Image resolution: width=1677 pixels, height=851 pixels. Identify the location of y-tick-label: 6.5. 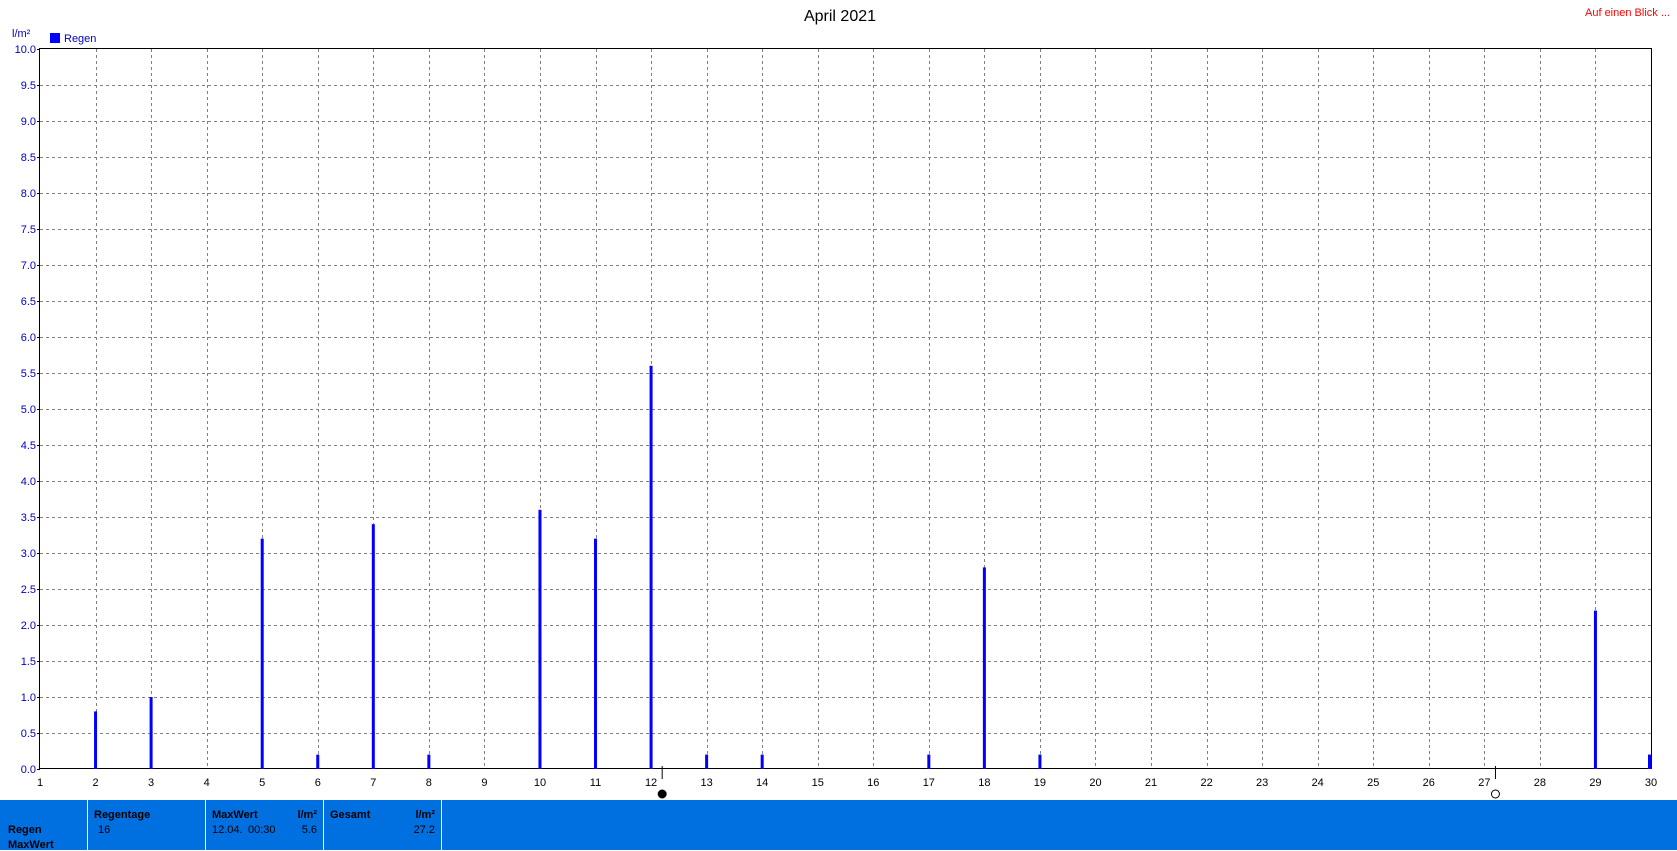
(28, 302).